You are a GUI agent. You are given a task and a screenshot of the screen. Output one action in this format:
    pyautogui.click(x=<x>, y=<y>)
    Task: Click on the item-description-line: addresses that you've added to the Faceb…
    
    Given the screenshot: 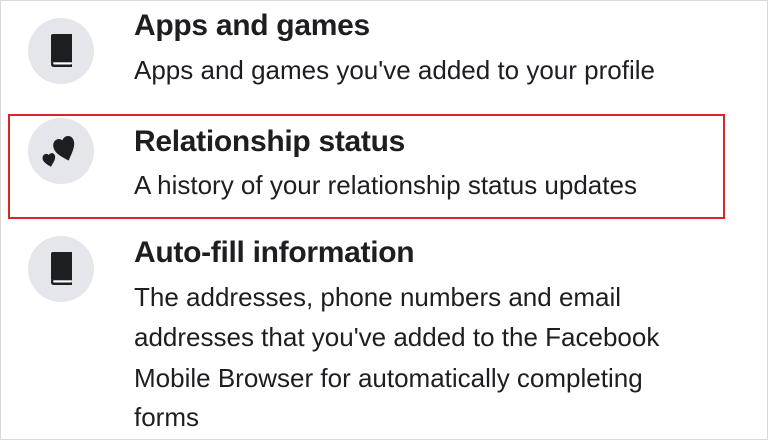 What is the action you would take?
    pyautogui.click(x=397, y=337)
    